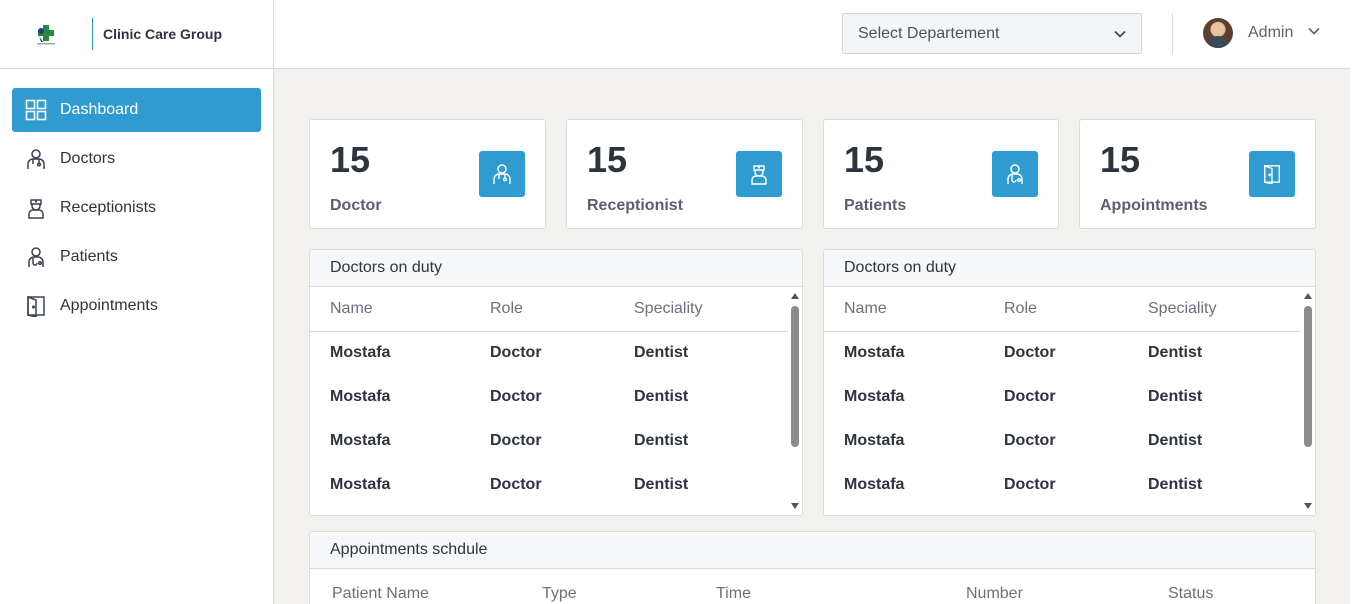 The image size is (1353, 604). What do you see at coordinates (1218, 33) in the screenshot?
I see `avatar` at bounding box center [1218, 33].